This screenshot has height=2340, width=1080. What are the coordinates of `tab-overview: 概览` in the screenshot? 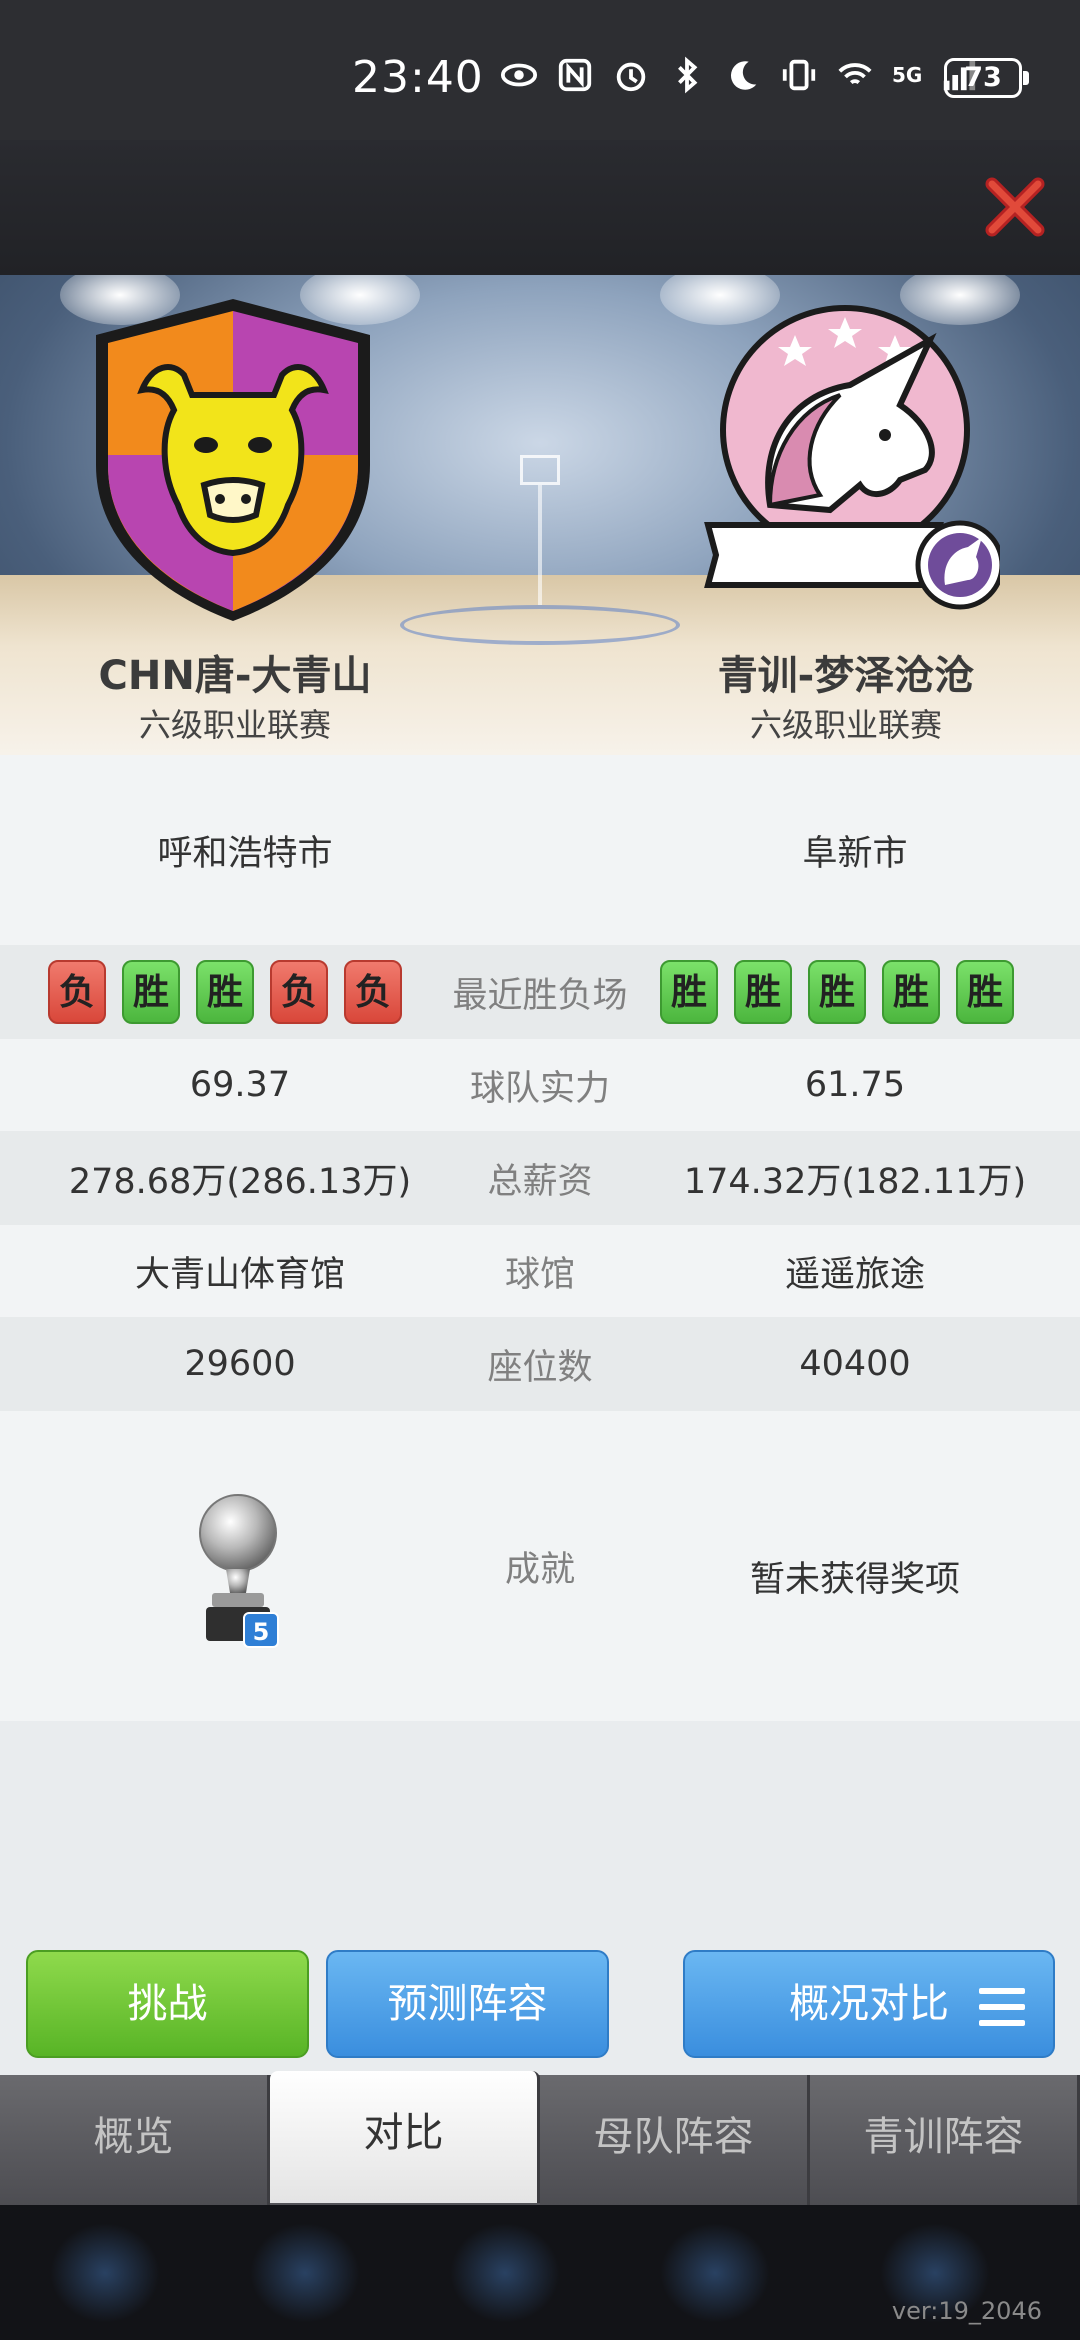 It's located at (135, 2140).